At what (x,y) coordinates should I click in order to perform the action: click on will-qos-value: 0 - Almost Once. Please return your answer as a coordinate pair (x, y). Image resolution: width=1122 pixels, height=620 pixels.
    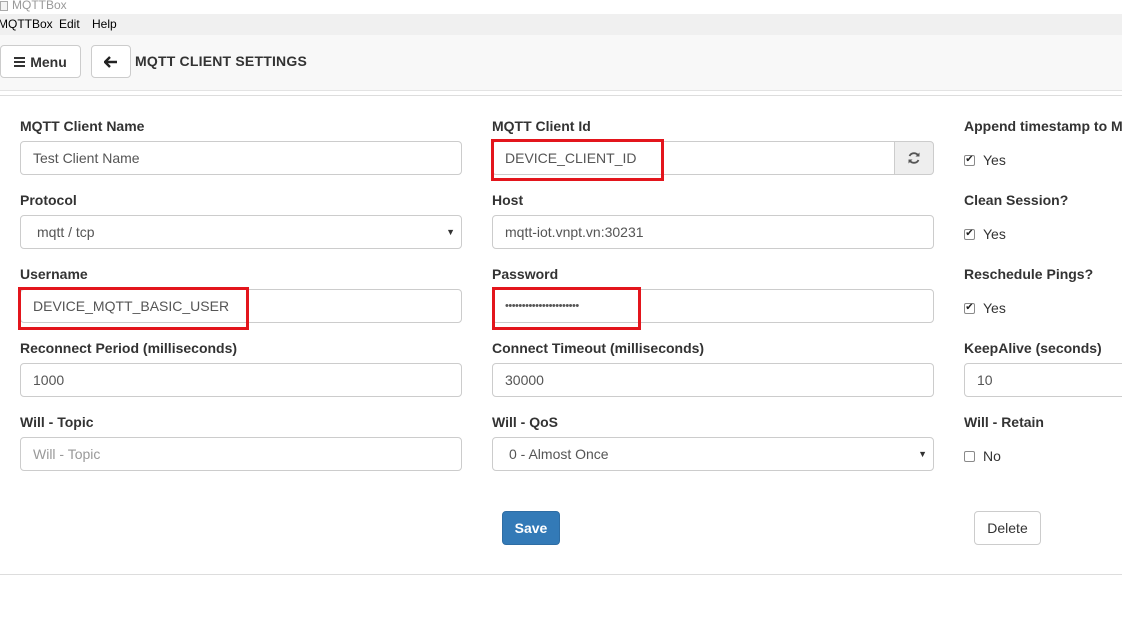
    Looking at the image, I should click on (559, 454).